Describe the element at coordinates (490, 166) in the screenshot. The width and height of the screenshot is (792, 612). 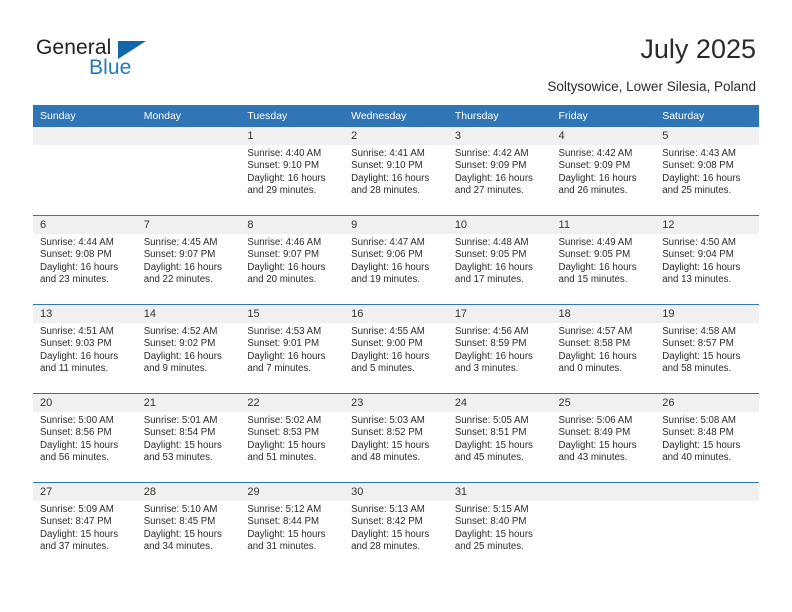
I see `sunset-time: Sunset: 9:09 PM` at that location.